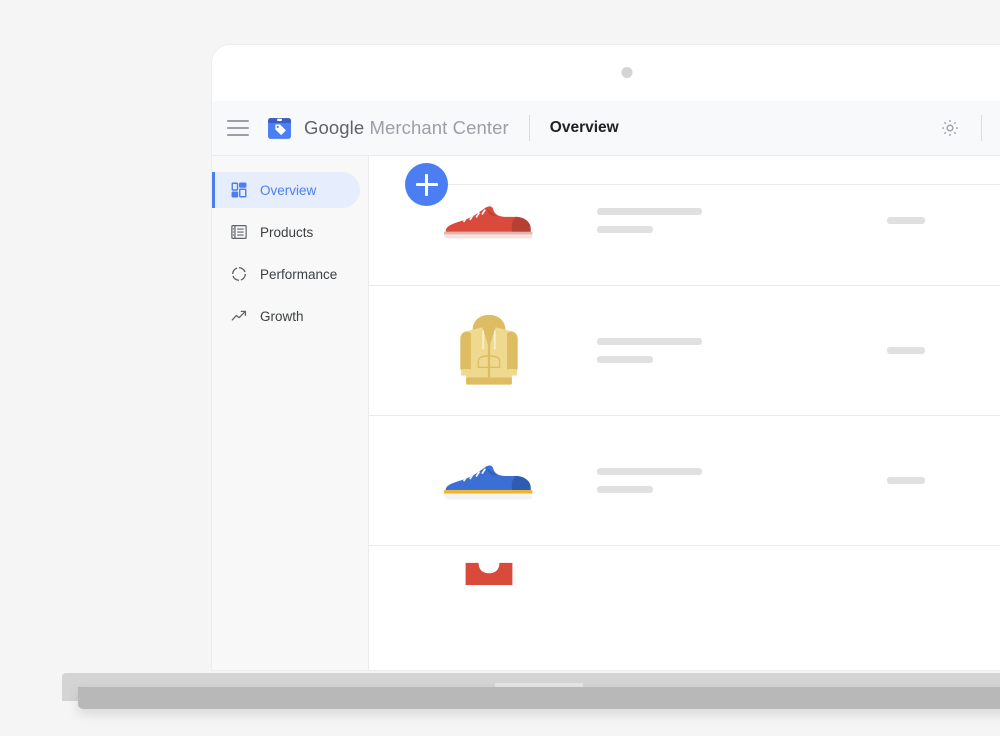  What do you see at coordinates (529, 128) in the screenshot?
I see `topbar-divider` at bounding box center [529, 128].